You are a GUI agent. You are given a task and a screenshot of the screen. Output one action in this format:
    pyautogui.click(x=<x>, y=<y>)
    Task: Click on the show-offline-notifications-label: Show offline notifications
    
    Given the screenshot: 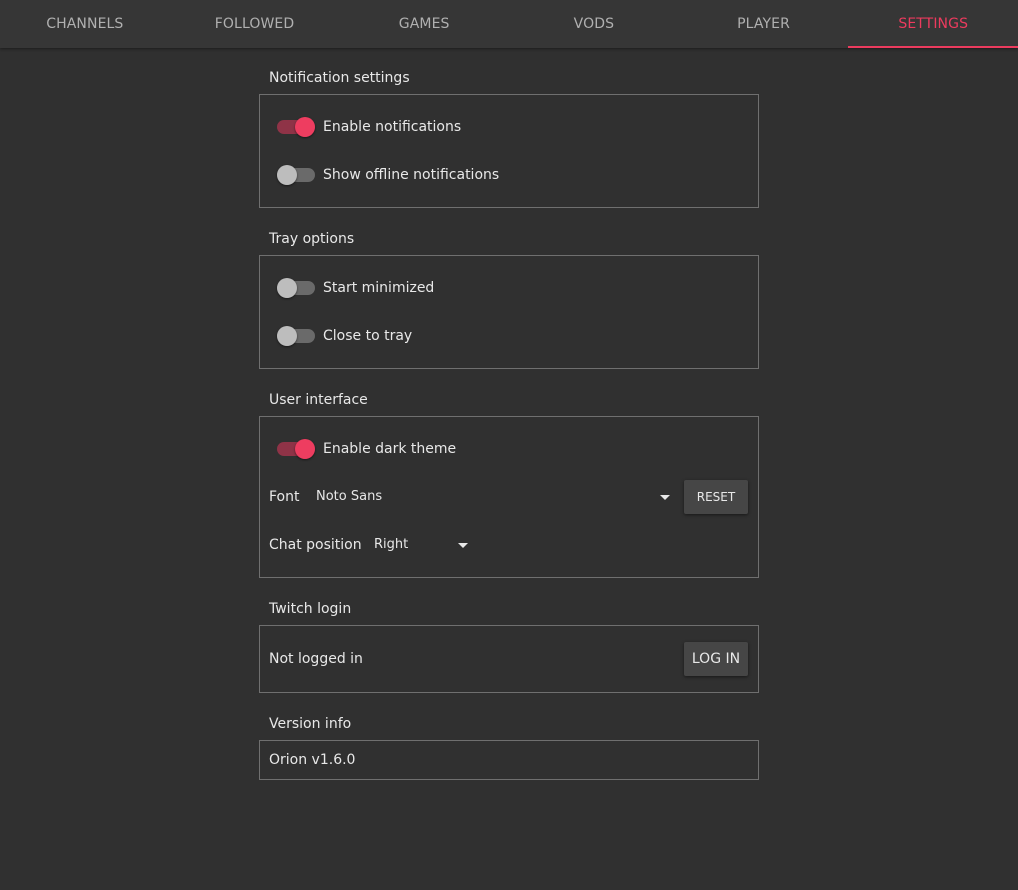 What is the action you would take?
    pyautogui.click(x=411, y=175)
    